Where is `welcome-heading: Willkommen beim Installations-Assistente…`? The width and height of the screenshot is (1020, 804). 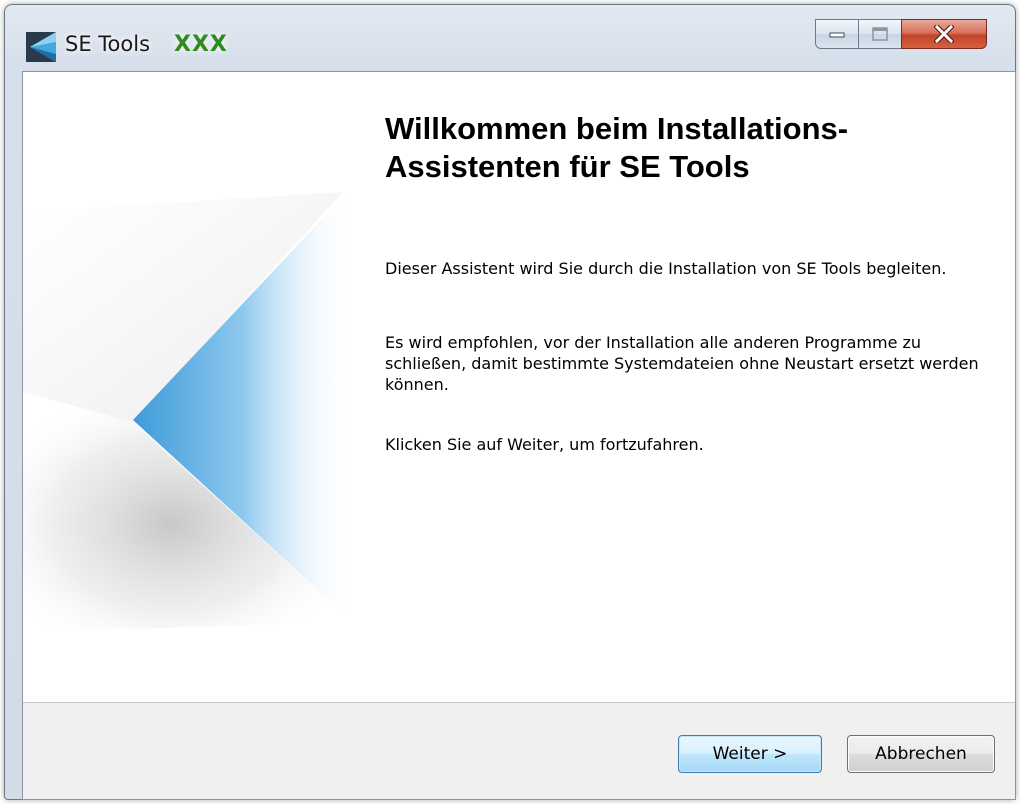
welcome-heading: Willkommen beim Installations-Assistente… is located at coordinates (617, 147).